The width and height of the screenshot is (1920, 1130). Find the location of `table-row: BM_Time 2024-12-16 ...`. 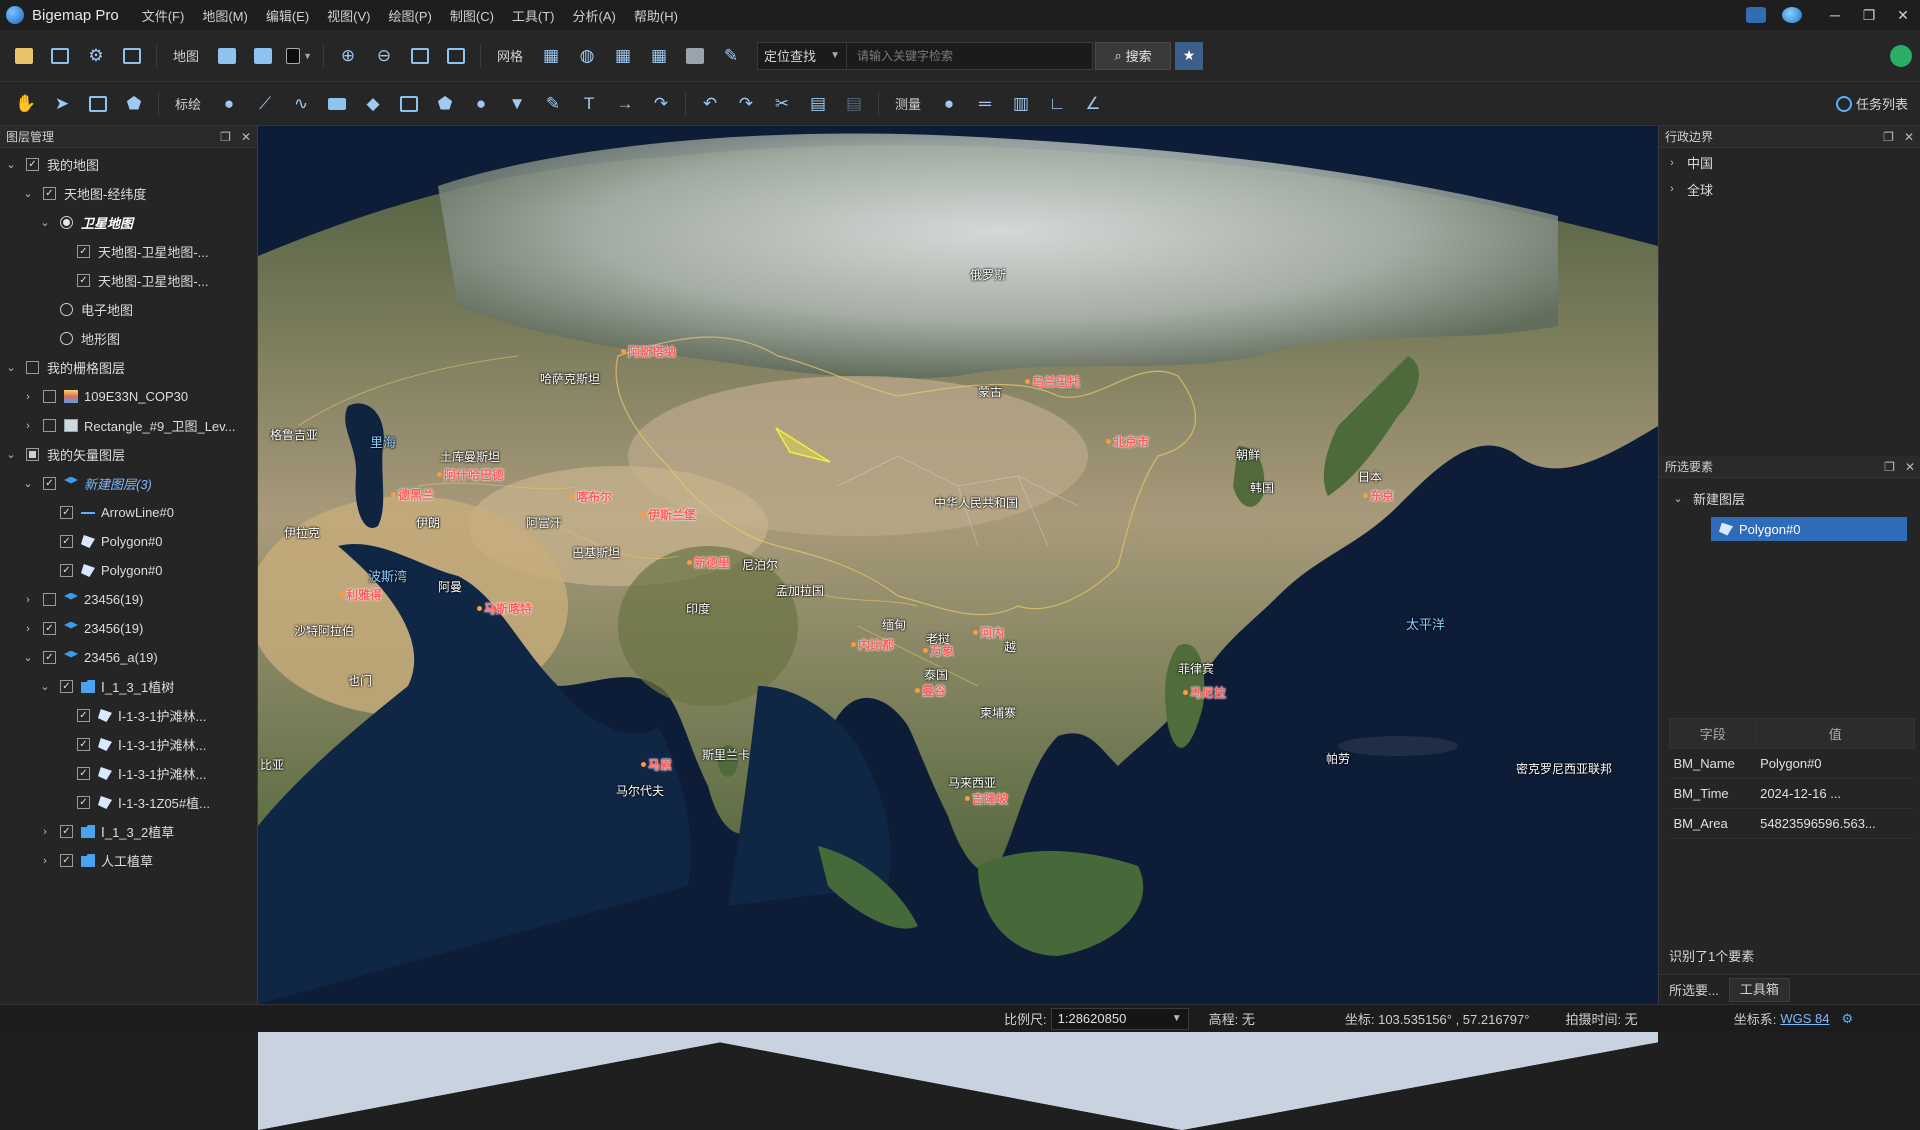

table-row: BM_Time 2024-12-16 ... is located at coordinates (1792, 793).